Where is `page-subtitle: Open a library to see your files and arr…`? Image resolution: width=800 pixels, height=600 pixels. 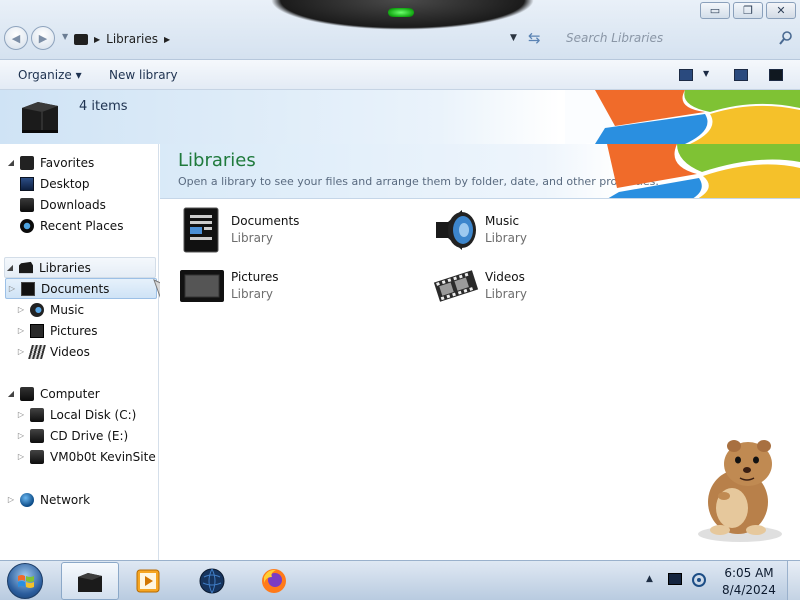
page-subtitle: Open a library to see your files and arr… is located at coordinates (418, 181).